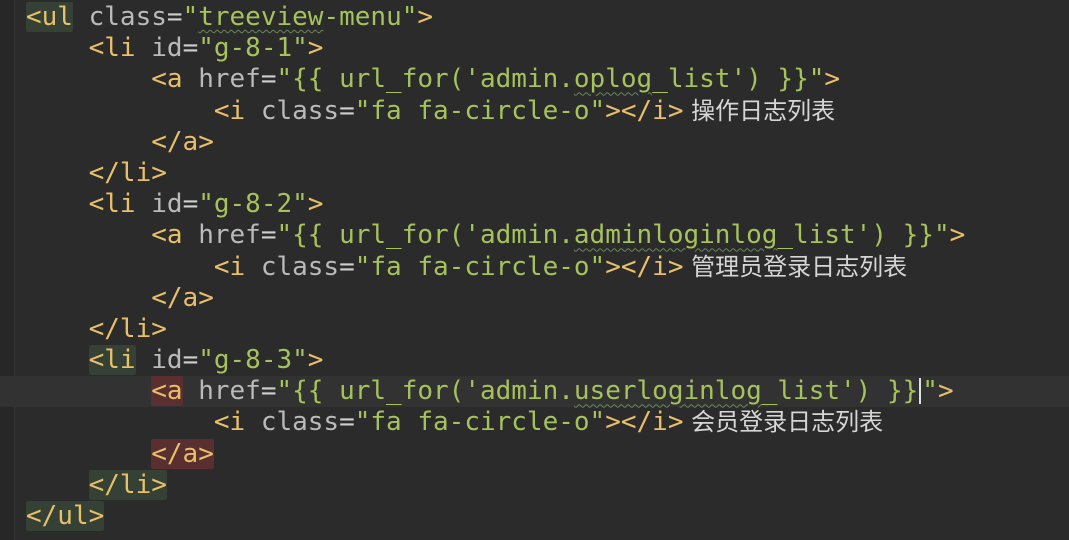 The width and height of the screenshot is (1069, 540). What do you see at coordinates (7, 270) in the screenshot?
I see `editor-gutter` at bounding box center [7, 270].